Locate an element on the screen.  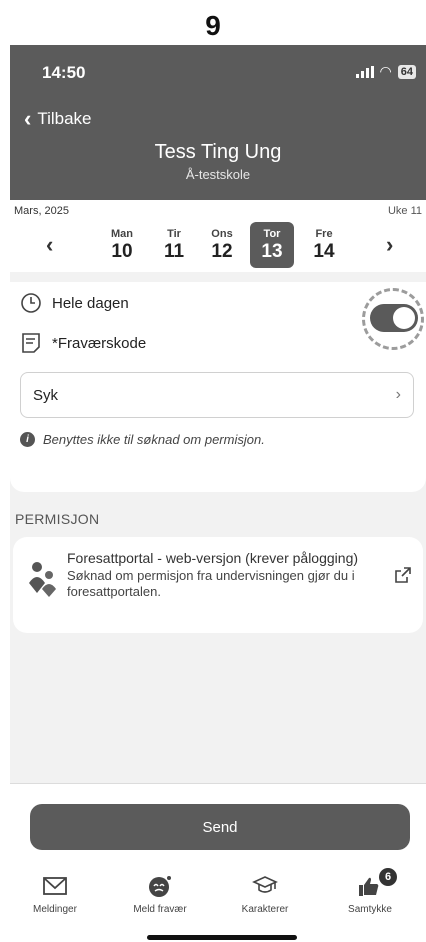
next-week-button: › is located at coordinates (389, 245).